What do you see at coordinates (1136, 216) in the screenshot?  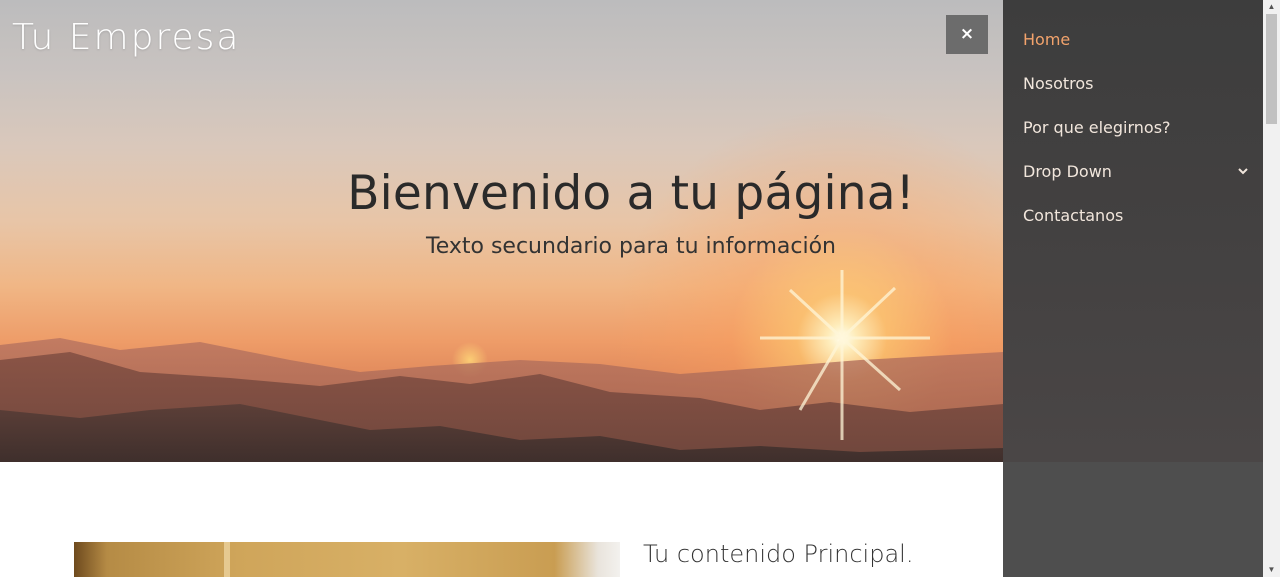 I see `nav-item-contactanos: Contactanos` at bounding box center [1136, 216].